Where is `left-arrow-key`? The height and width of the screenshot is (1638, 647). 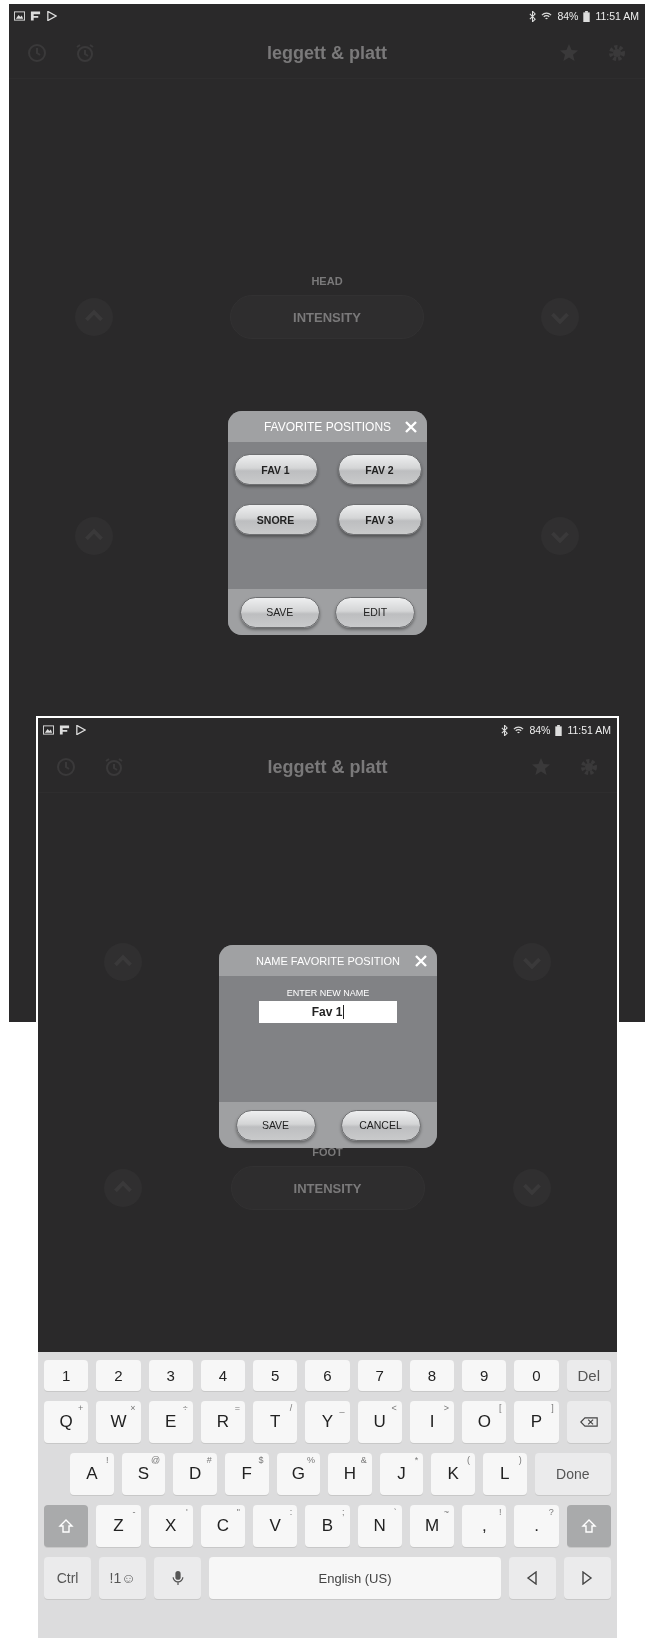
left-arrow-key is located at coordinates (532, 1578).